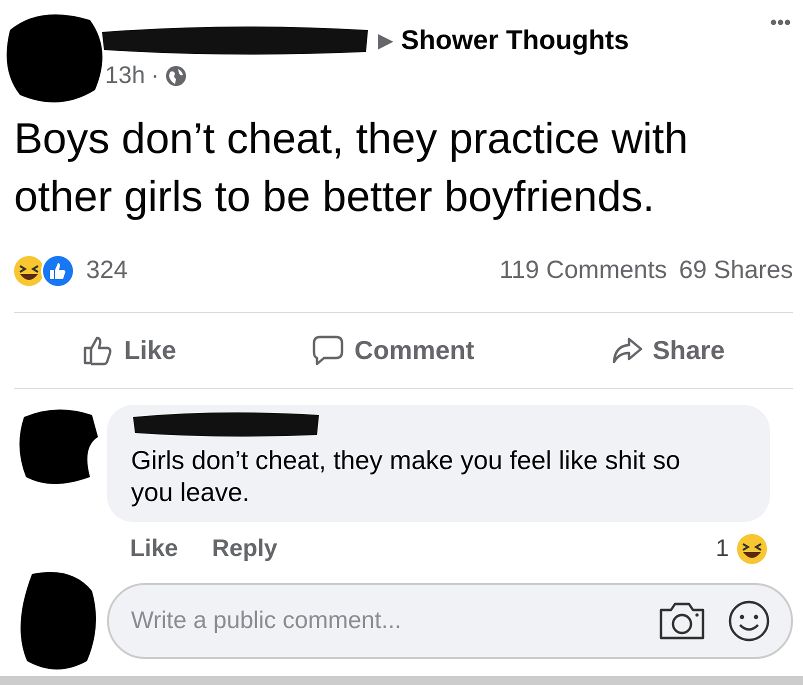 The width and height of the screenshot is (803, 685). What do you see at coordinates (328, 350) in the screenshot?
I see `speech-bubble-icon` at bounding box center [328, 350].